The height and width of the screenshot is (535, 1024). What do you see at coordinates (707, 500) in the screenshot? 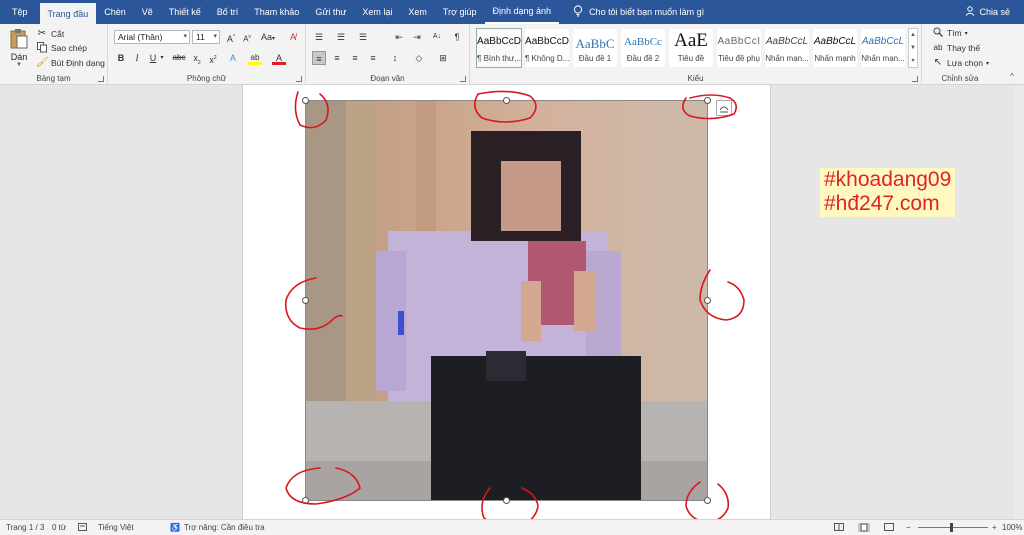
I see `resize-handle-bottom-right` at bounding box center [707, 500].